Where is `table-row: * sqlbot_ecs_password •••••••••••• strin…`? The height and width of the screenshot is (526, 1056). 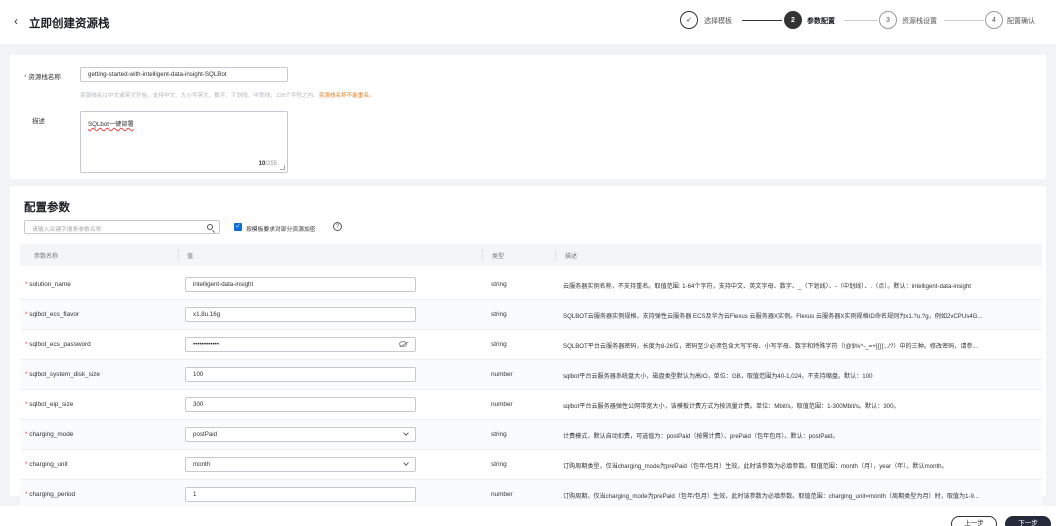
table-row: * sqlbot_ecs_password •••••••••••• strin… is located at coordinates (531, 345).